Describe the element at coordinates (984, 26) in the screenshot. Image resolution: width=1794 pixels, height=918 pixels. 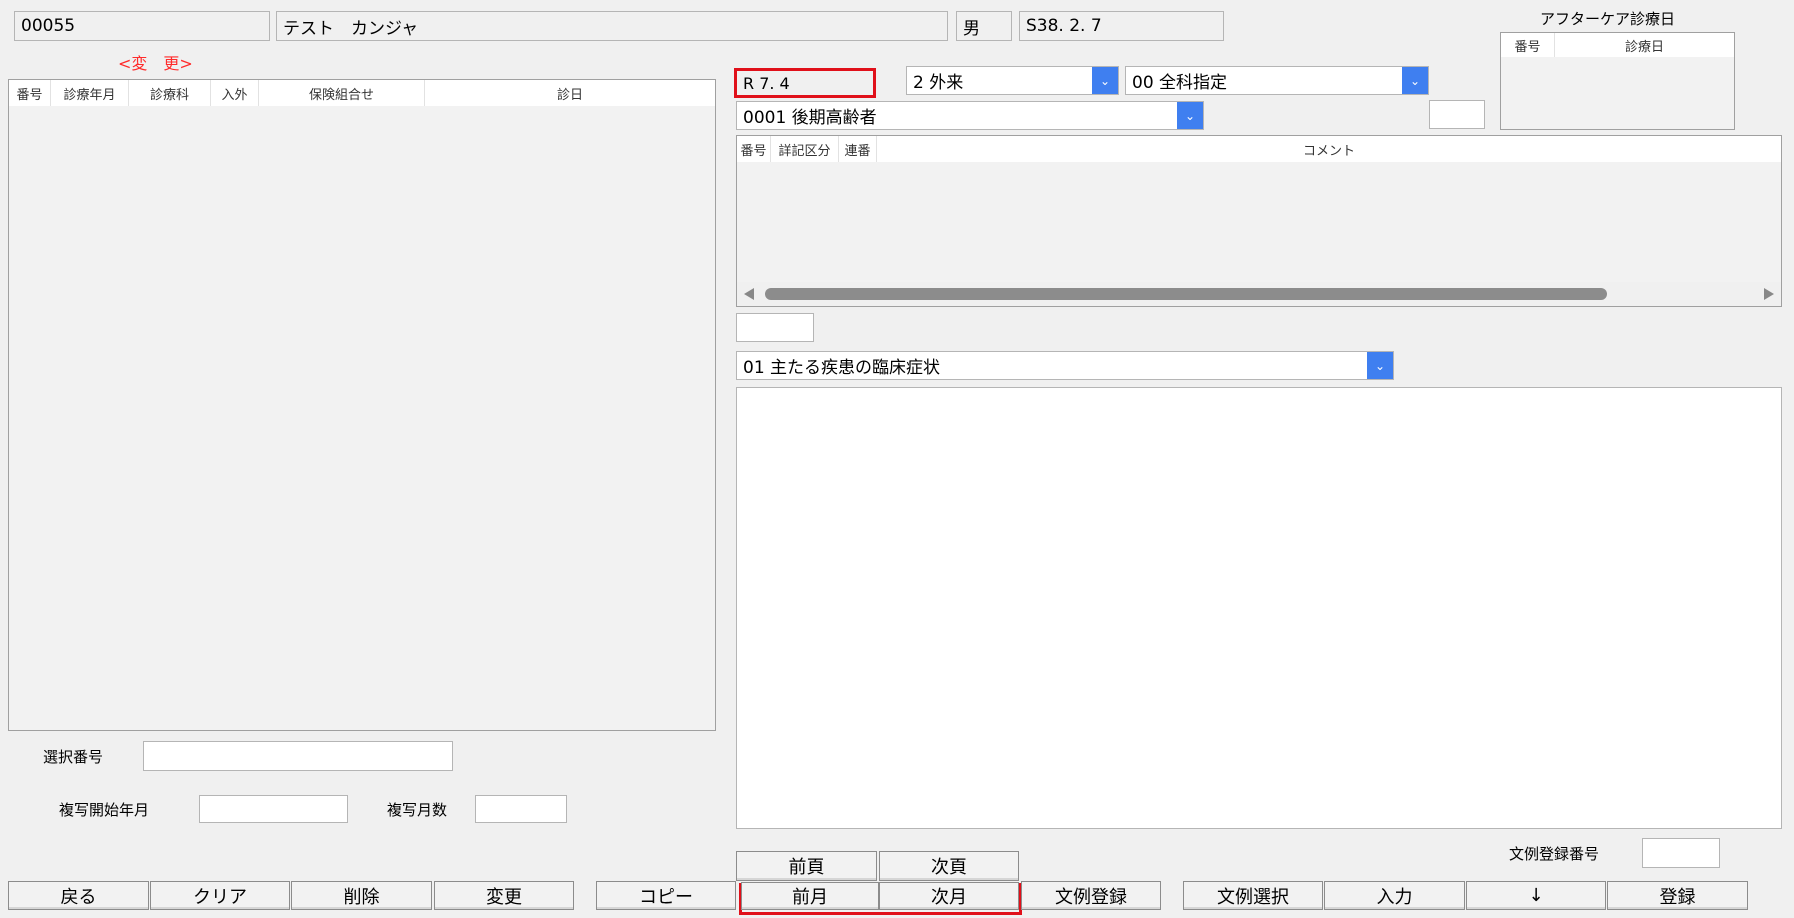
I see `patient-sex-field: 男` at that location.